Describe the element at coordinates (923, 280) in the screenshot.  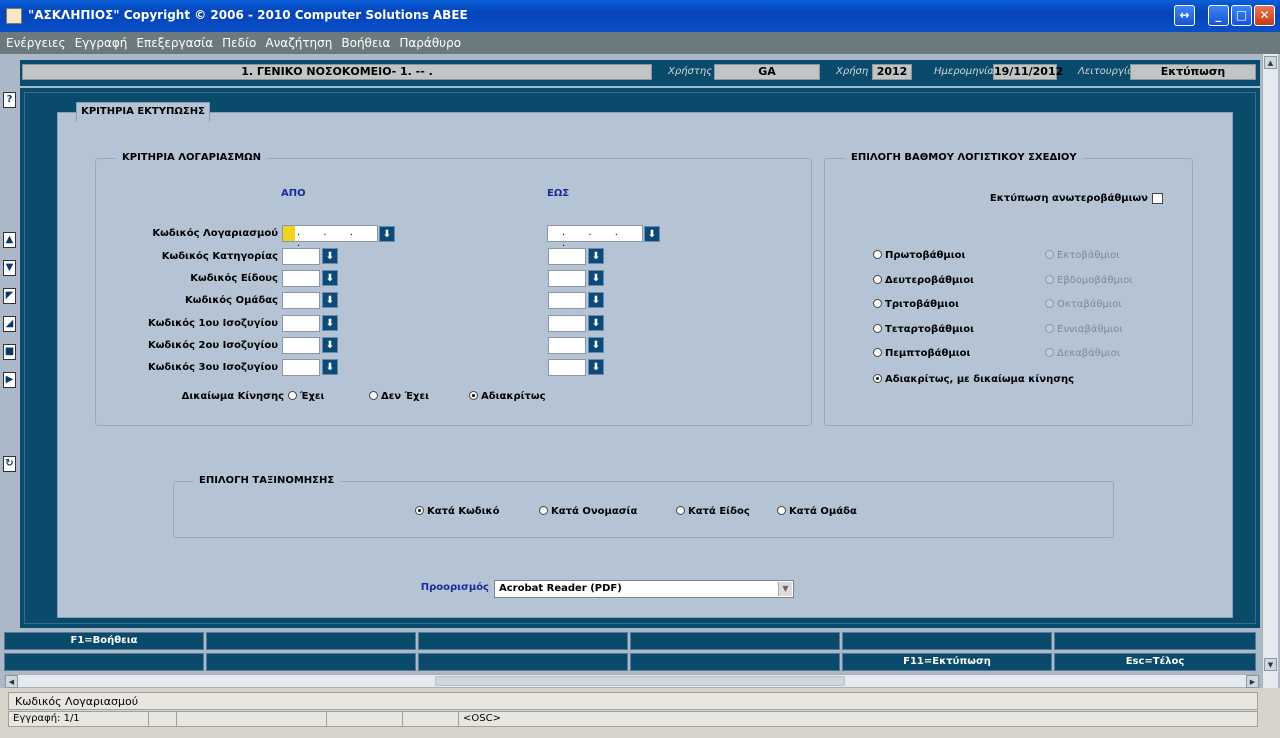
I see `level-2-radio: Δευτεροβάθμιοι` at that location.